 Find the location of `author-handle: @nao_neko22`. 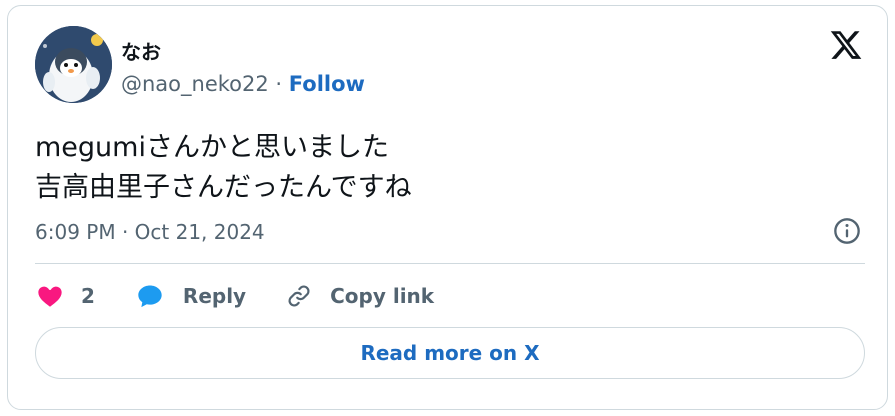

author-handle: @nao_neko22 is located at coordinates (195, 84).